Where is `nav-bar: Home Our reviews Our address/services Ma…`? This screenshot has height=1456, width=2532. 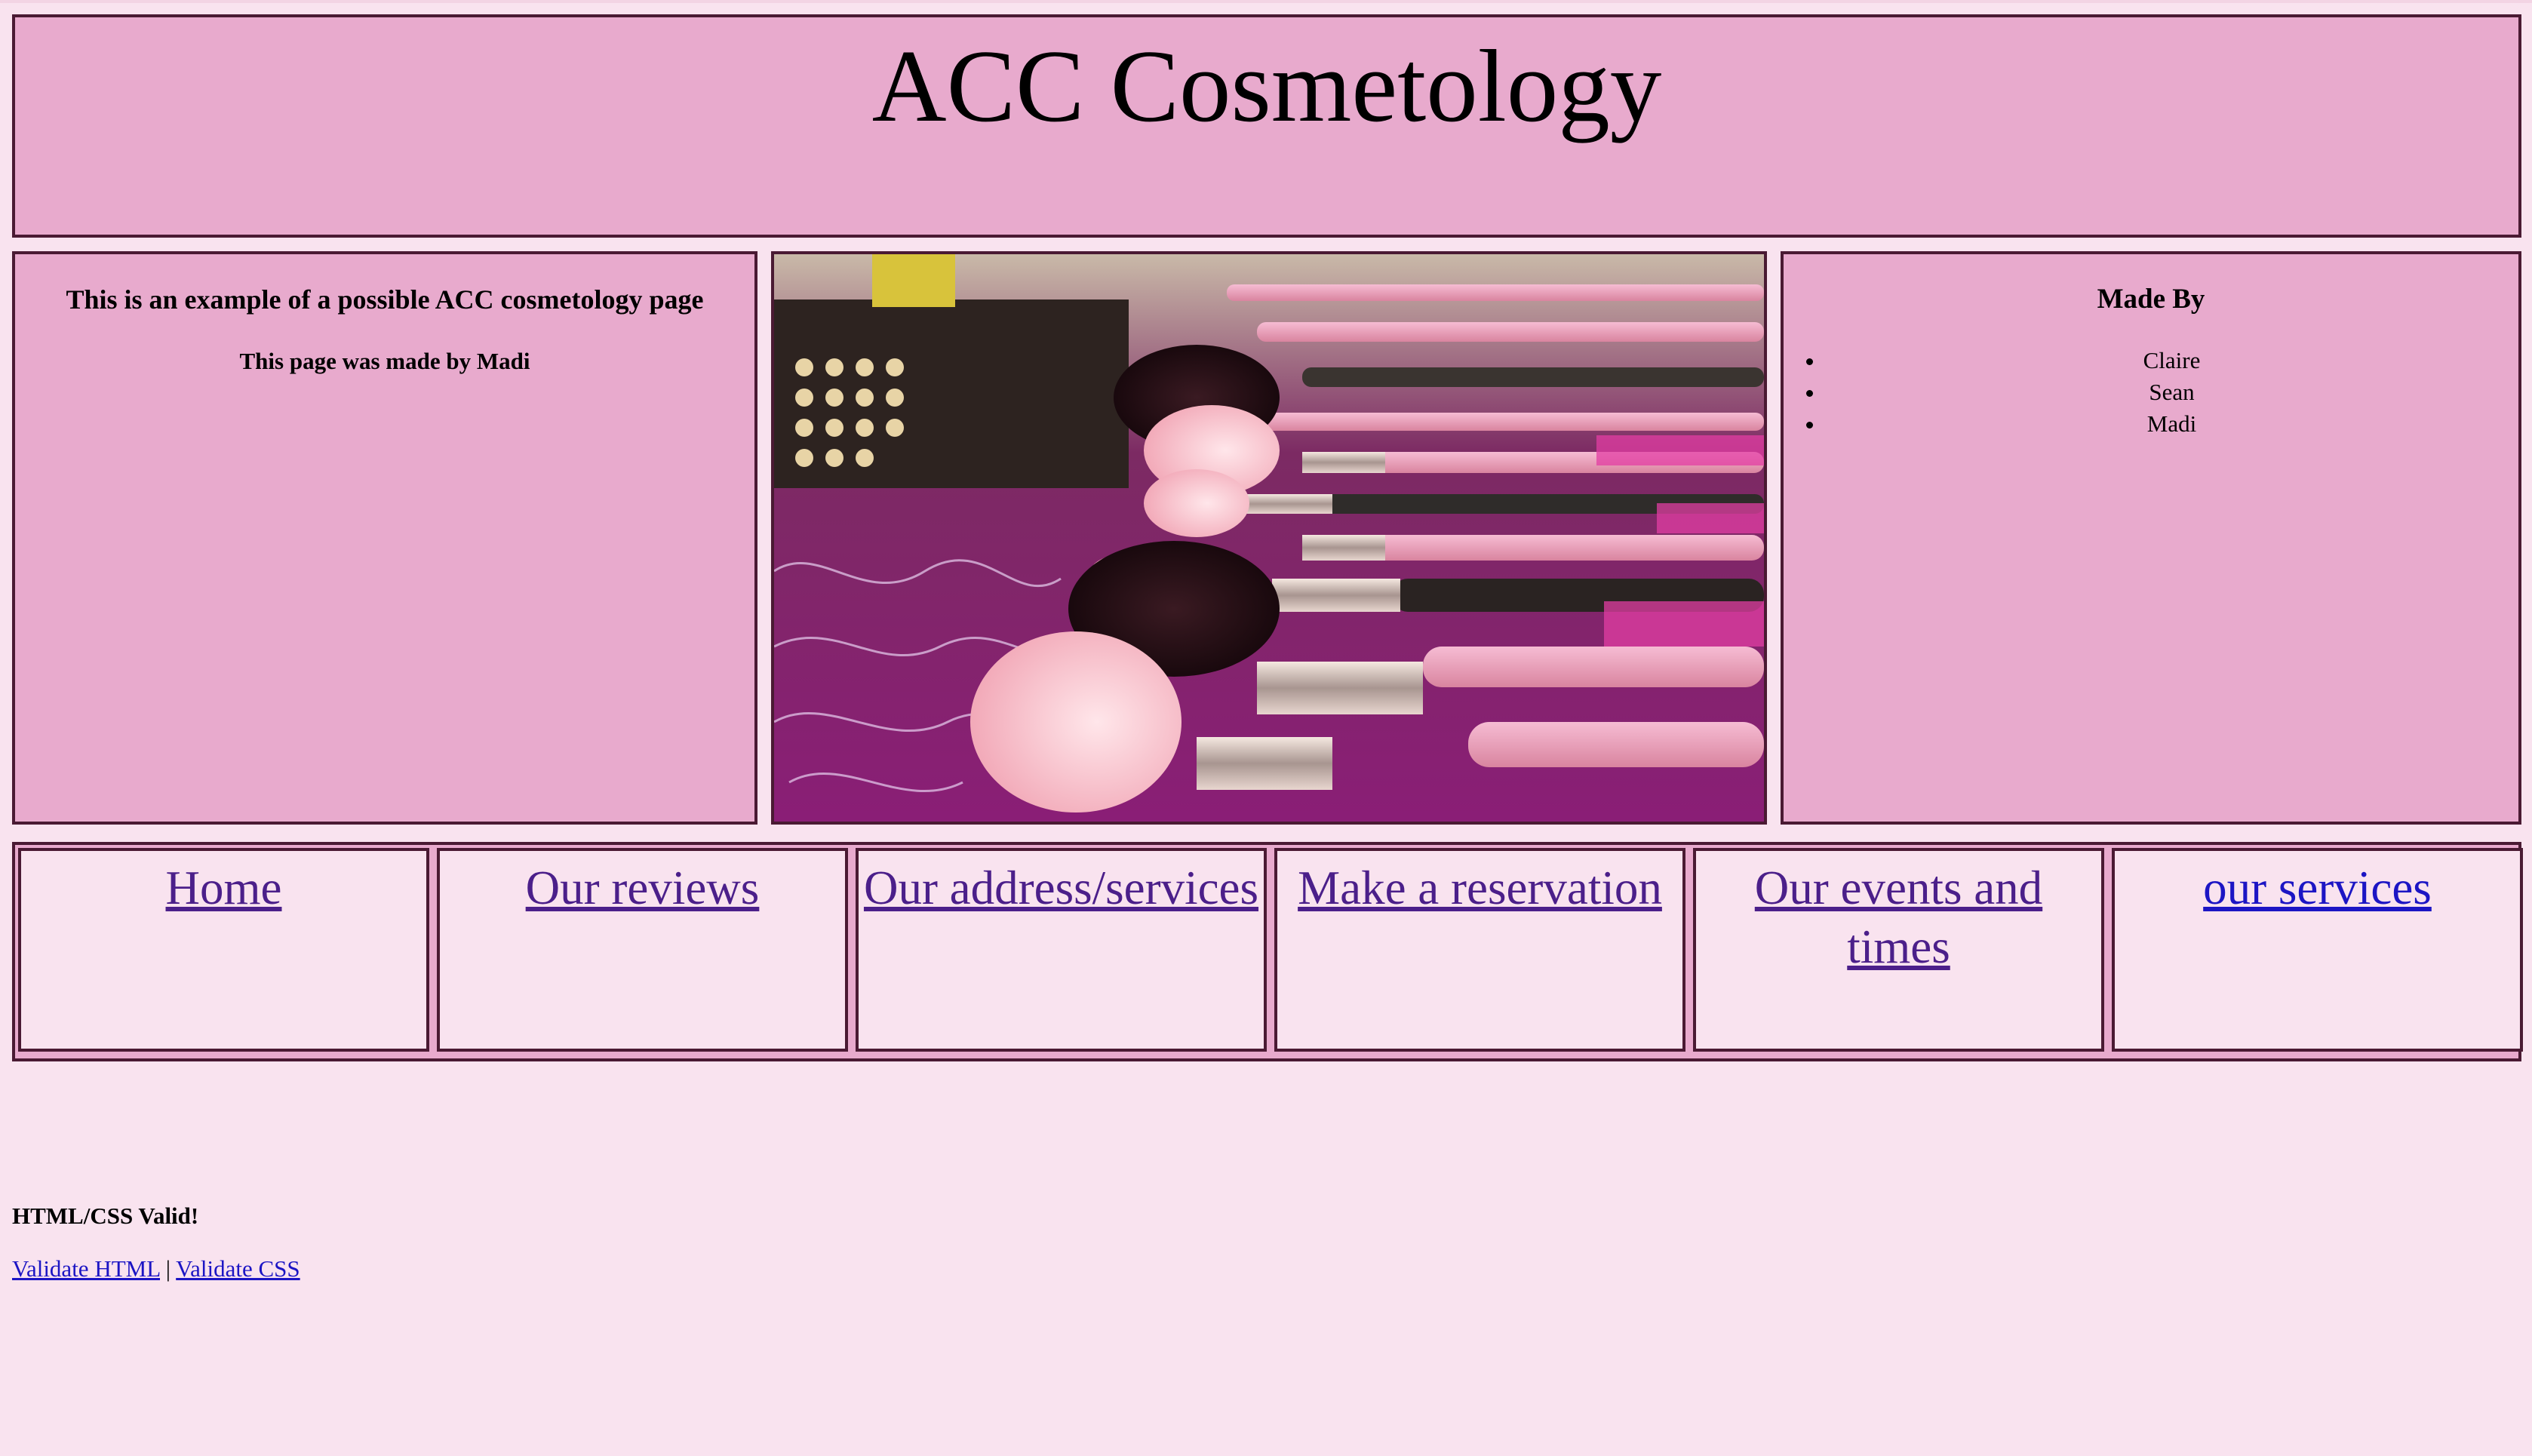 nav-bar: Home Our reviews Our address/services Ma… is located at coordinates (1267, 951).